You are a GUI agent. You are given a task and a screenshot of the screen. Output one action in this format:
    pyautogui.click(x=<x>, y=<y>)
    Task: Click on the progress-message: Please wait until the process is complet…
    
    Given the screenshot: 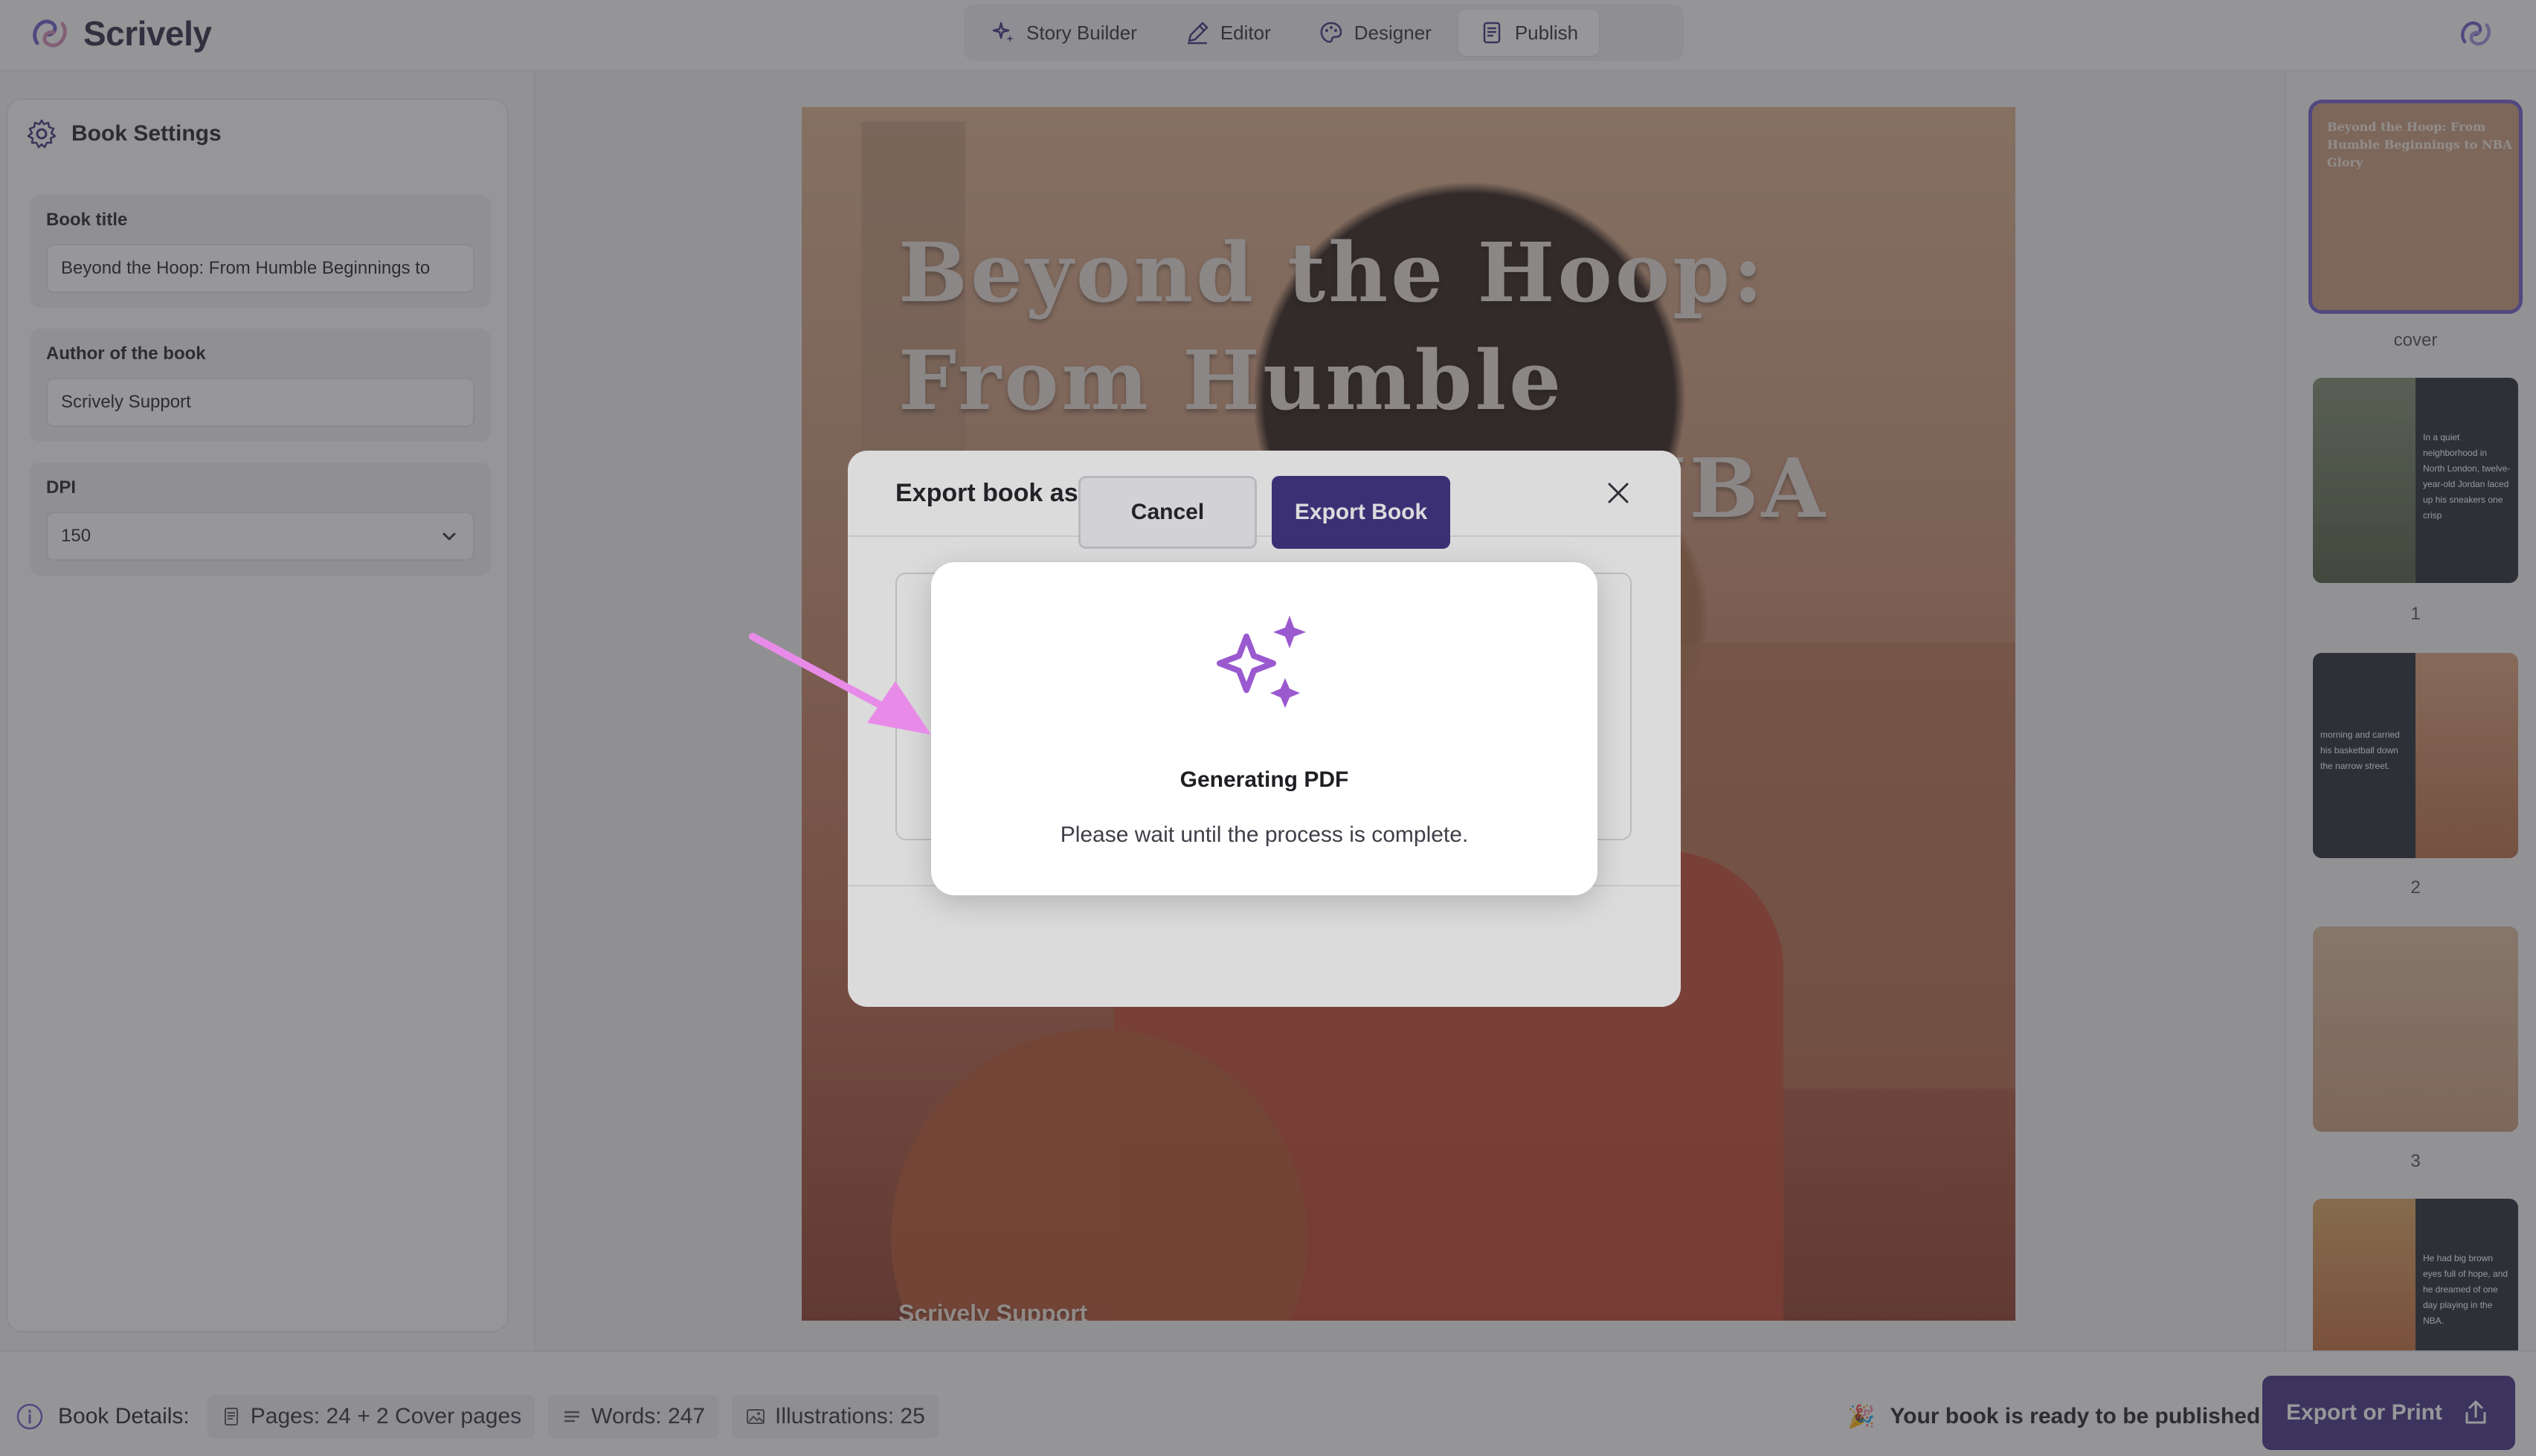 What is the action you would take?
    pyautogui.click(x=1264, y=834)
    